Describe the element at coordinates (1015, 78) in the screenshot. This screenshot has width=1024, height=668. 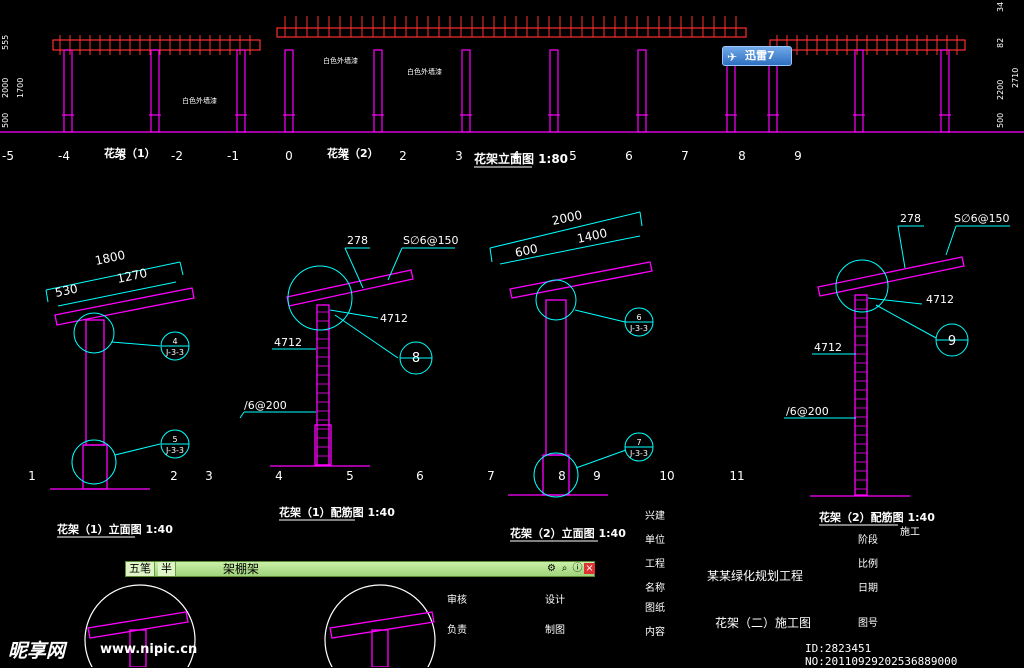
I see `dim-2710: 2710` at that location.